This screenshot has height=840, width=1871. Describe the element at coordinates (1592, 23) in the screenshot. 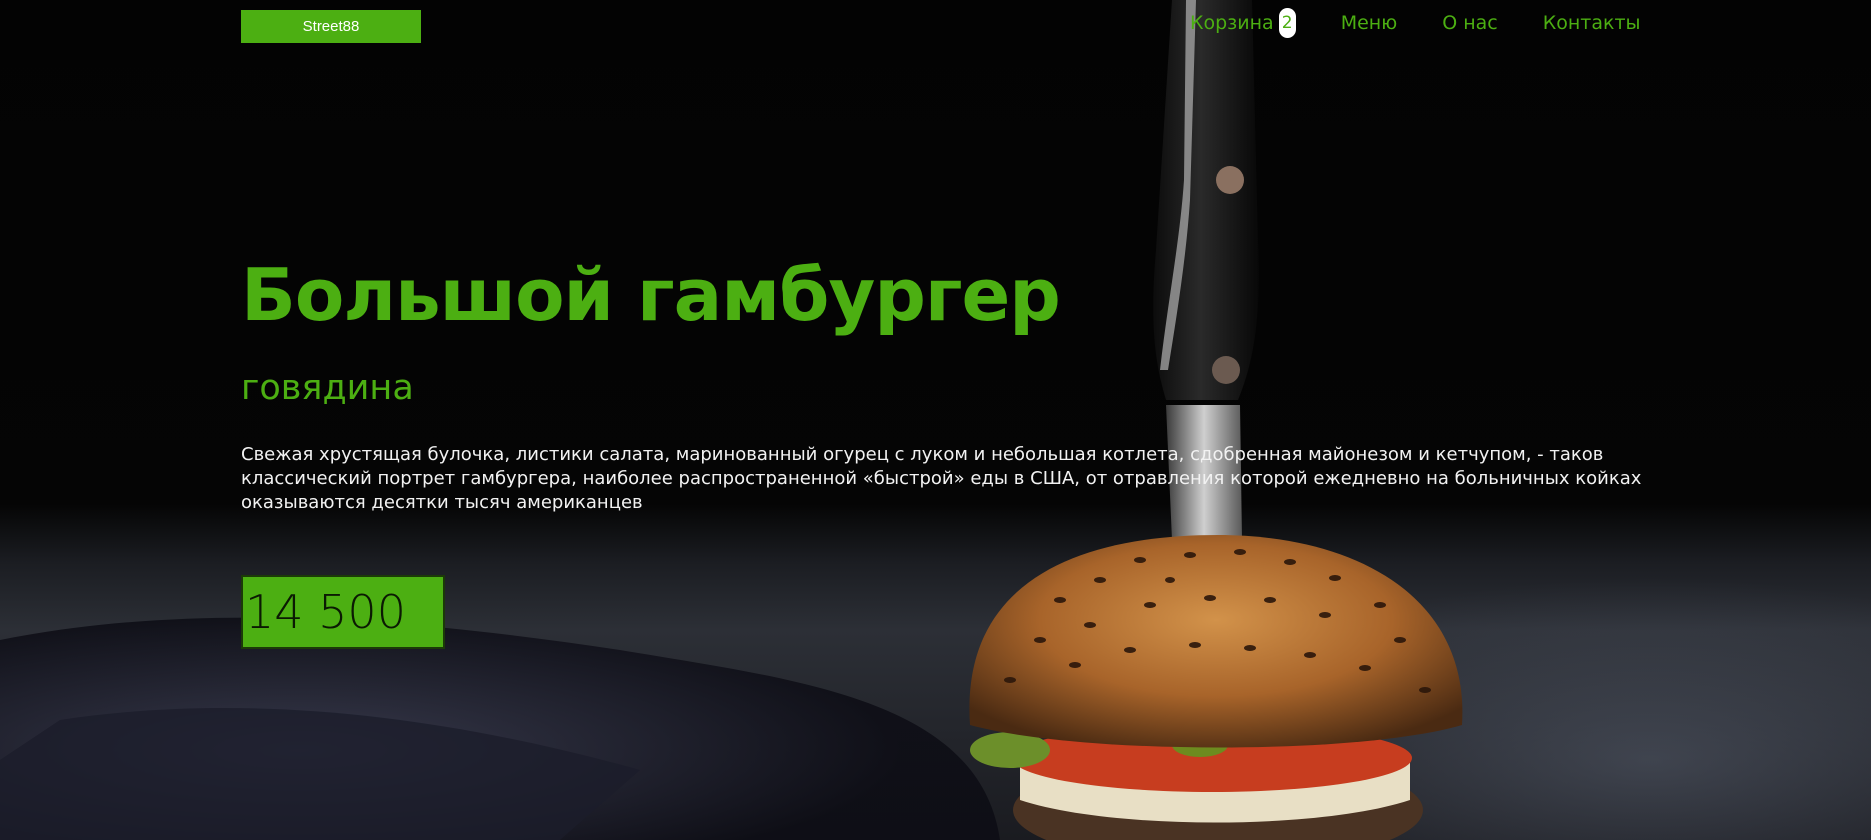

I see `nav-contacts-link: Контакты` at that location.